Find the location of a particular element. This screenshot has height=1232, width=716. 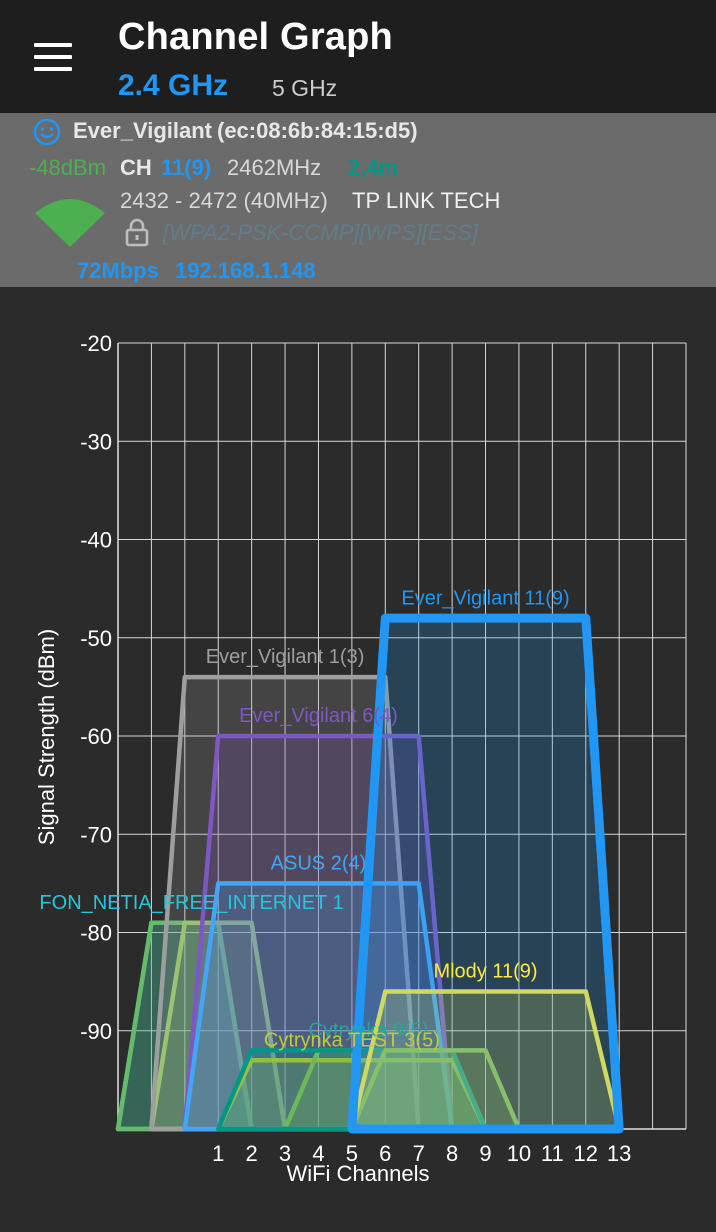

x-tick-label: 11 is located at coordinates (552, 1153).